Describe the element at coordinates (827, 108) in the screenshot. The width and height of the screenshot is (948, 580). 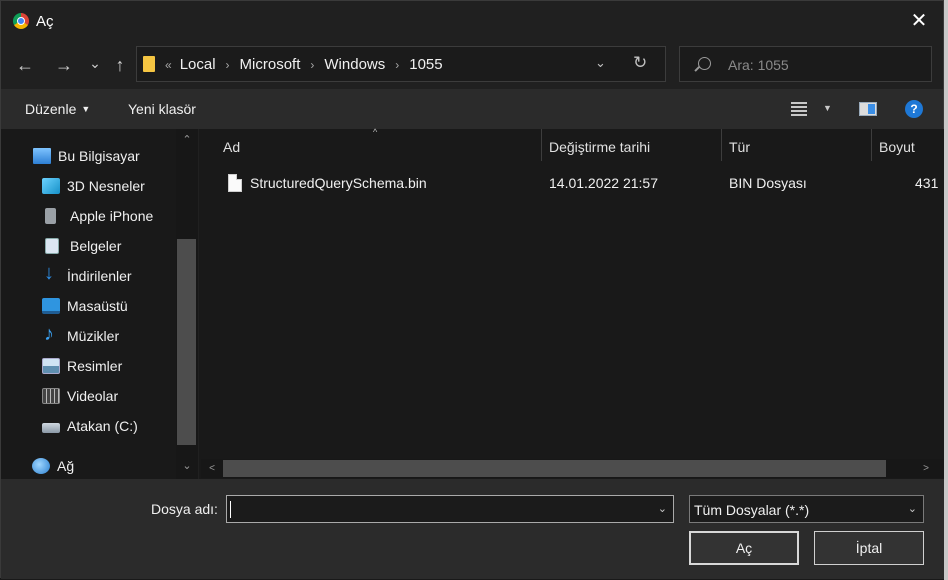
I see `view-dropdown-icon: ▼` at that location.